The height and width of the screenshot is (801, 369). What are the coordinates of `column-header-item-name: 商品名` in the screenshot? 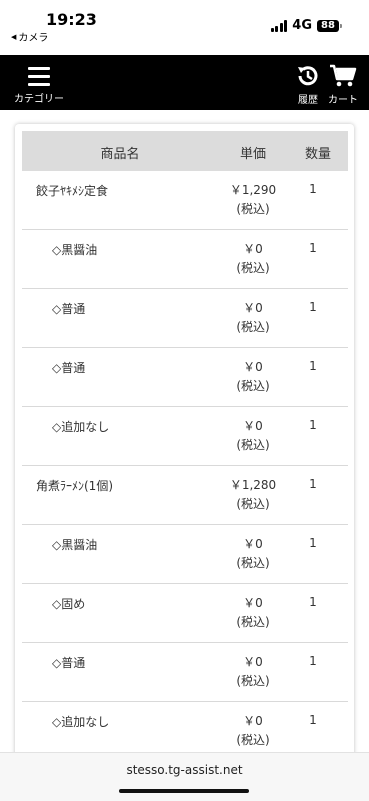 It's located at (120, 154).